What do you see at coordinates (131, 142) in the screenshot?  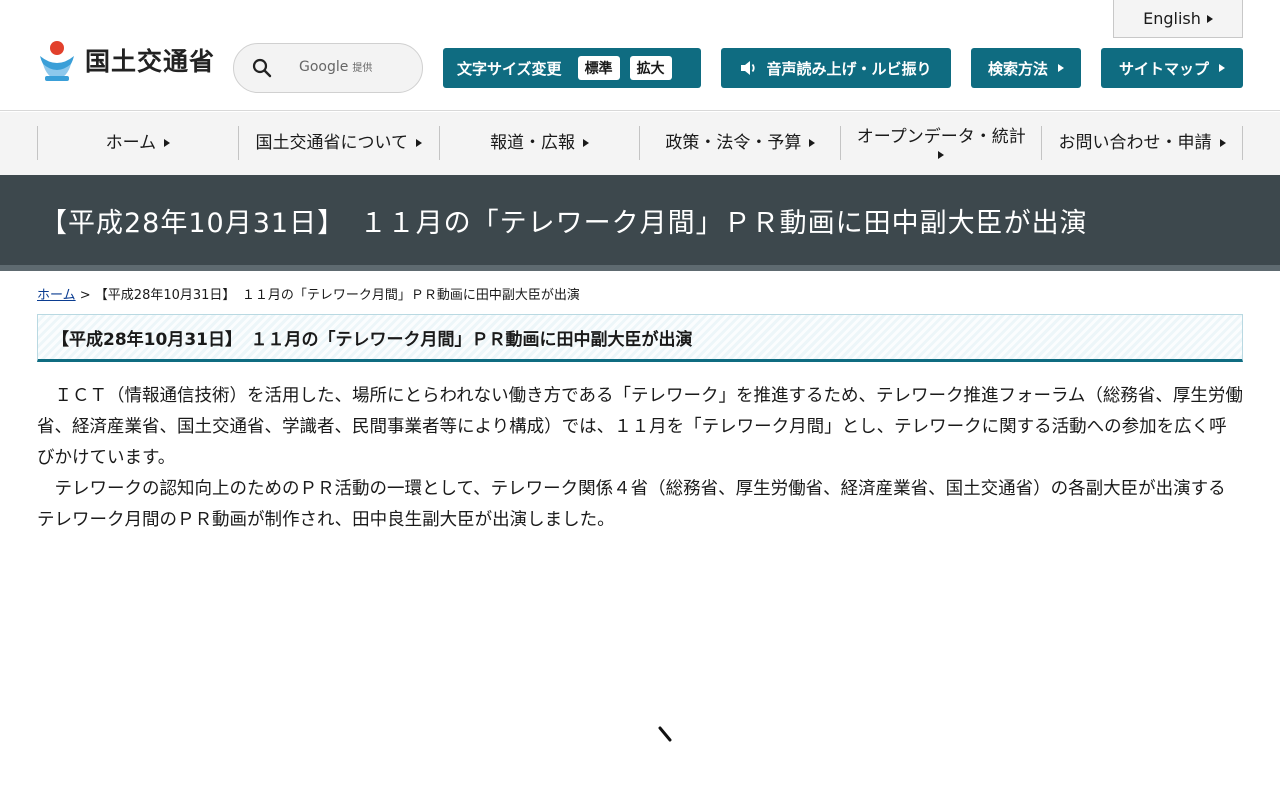 I see `nav-item-label: ホーム` at bounding box center [131, 142].